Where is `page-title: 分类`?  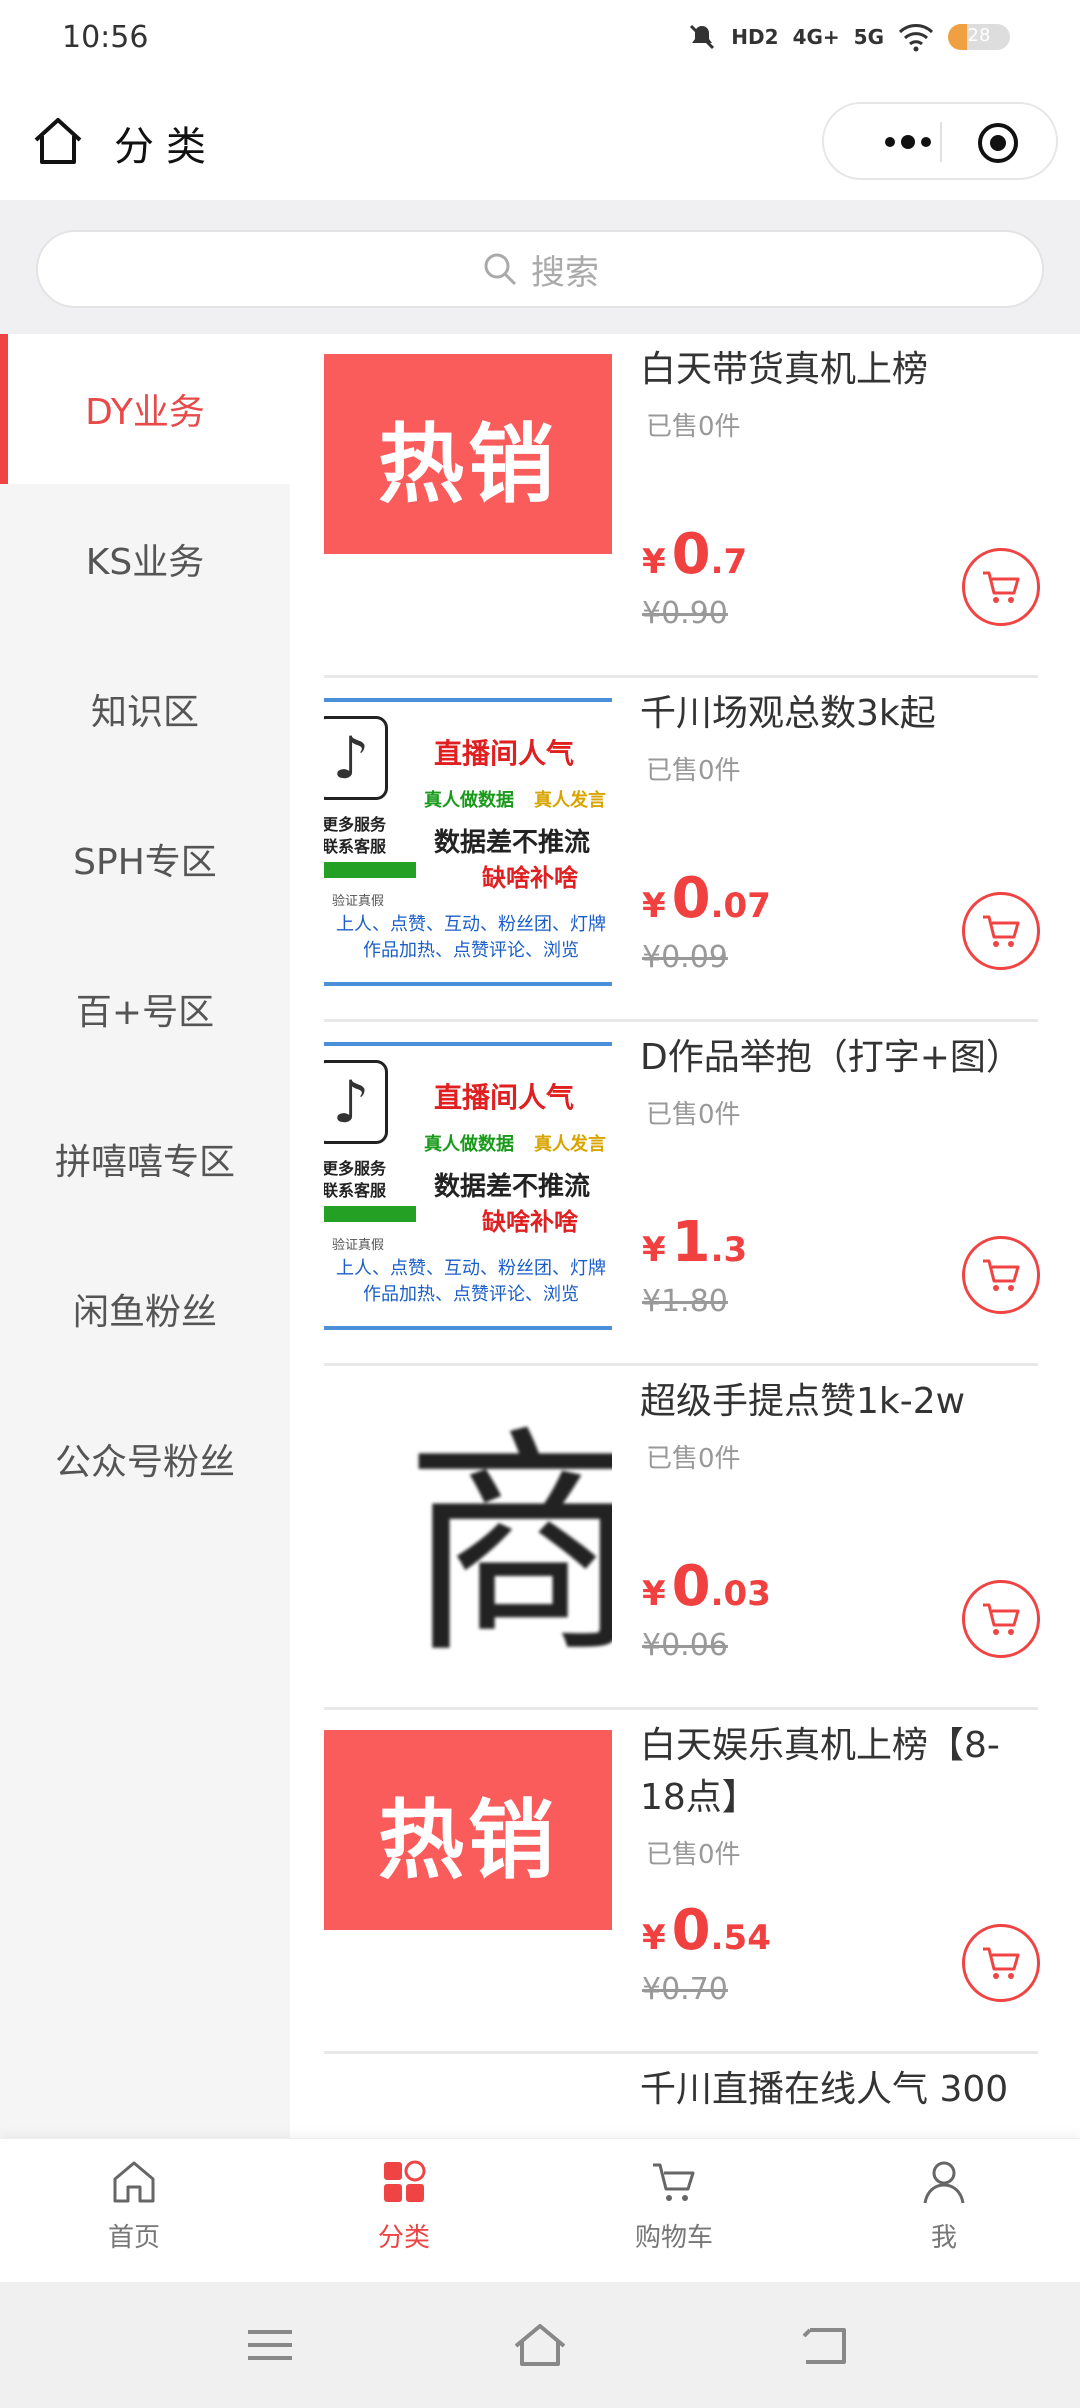
page-title: 分类 is located at coordinates (166, 147).